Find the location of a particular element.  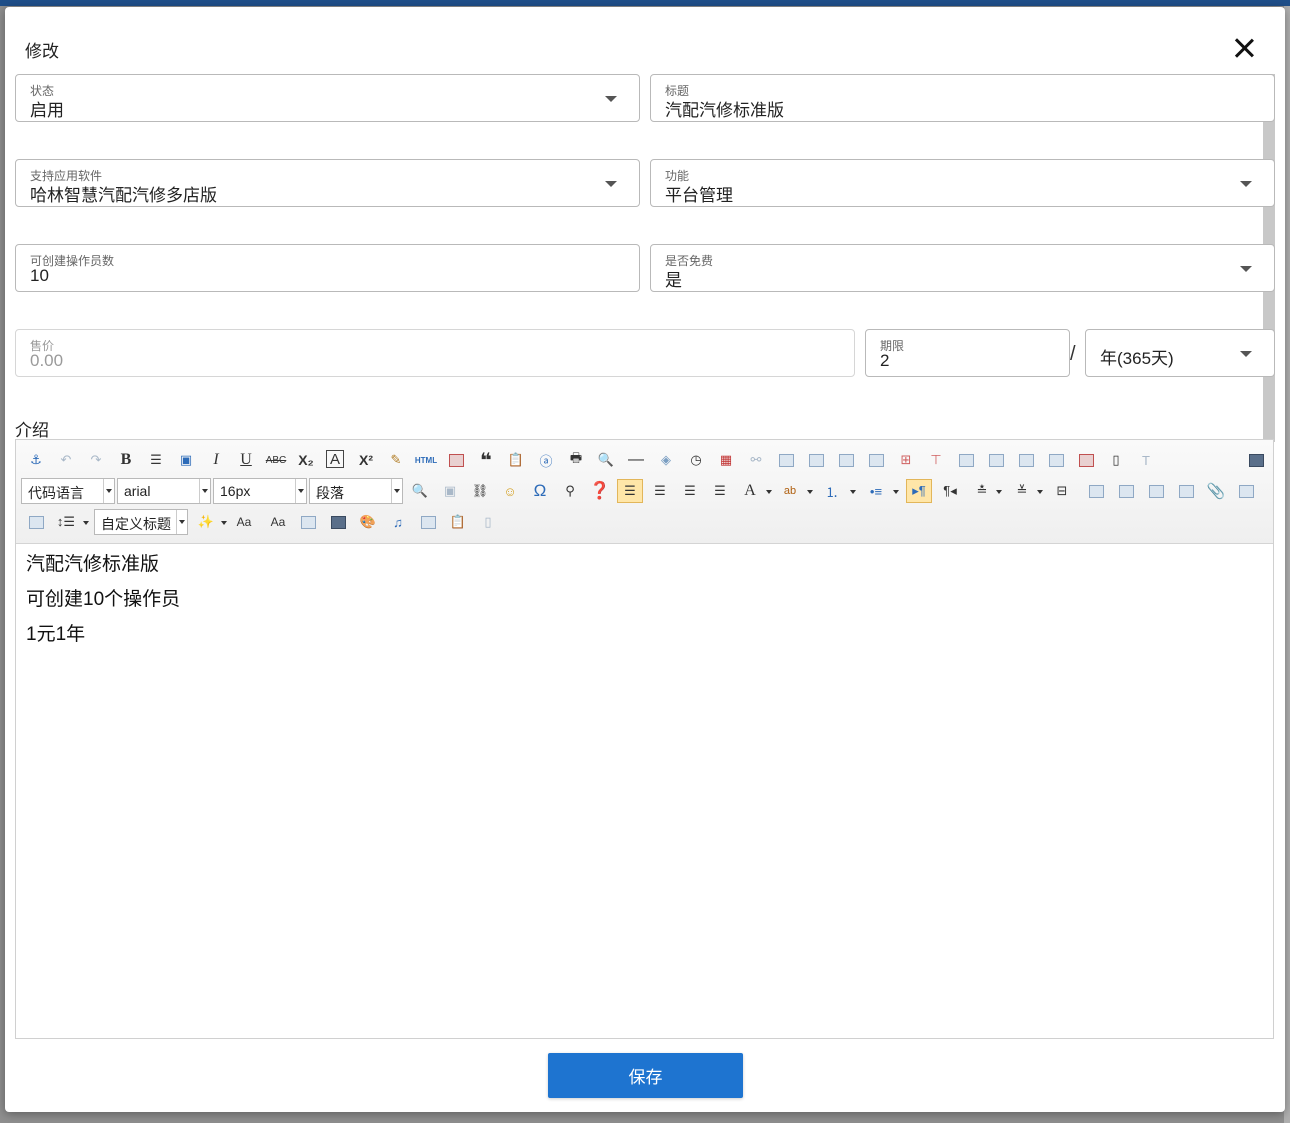

strikethrough-icon: ABC is located at coordinates (276, 460).